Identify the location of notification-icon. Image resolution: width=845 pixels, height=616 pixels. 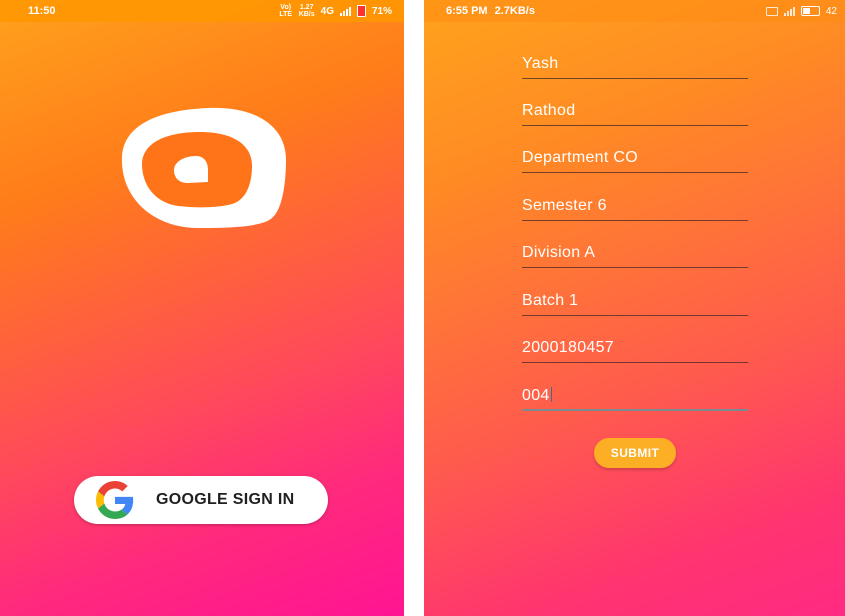
(771, 11).